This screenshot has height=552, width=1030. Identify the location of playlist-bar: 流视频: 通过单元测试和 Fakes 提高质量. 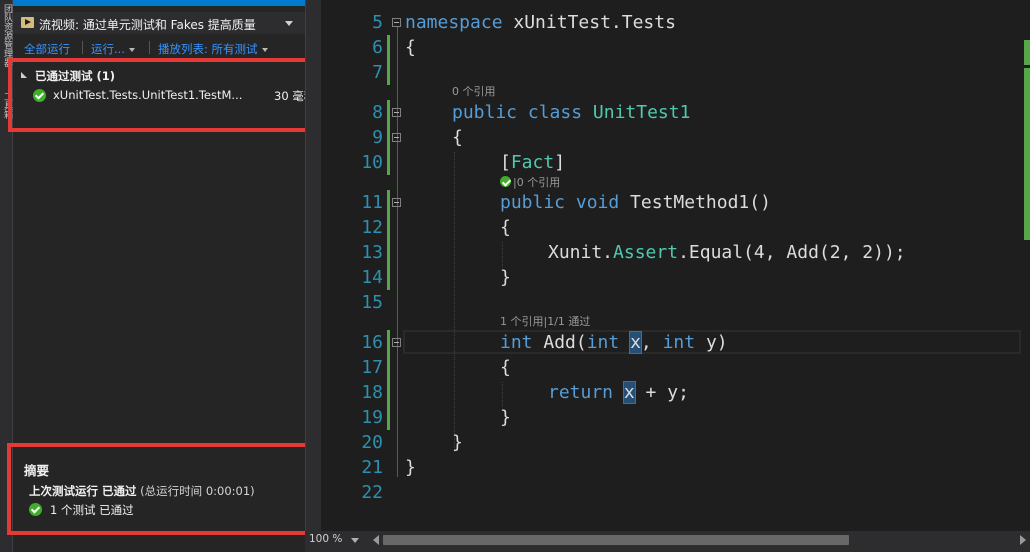
(159, 23).